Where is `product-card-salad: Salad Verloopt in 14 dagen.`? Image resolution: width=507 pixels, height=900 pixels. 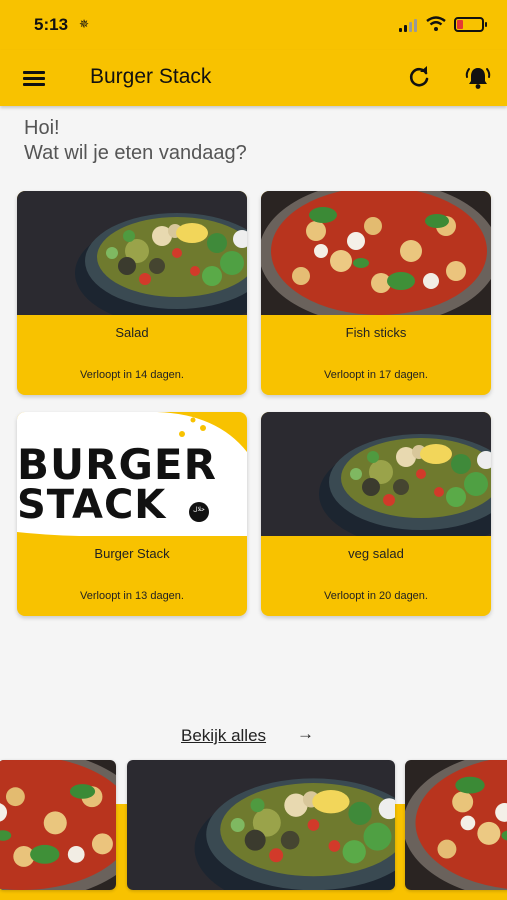 product-card-salad: Salad Verloopt in 14 dagen. is located at coordinates (132, 293).